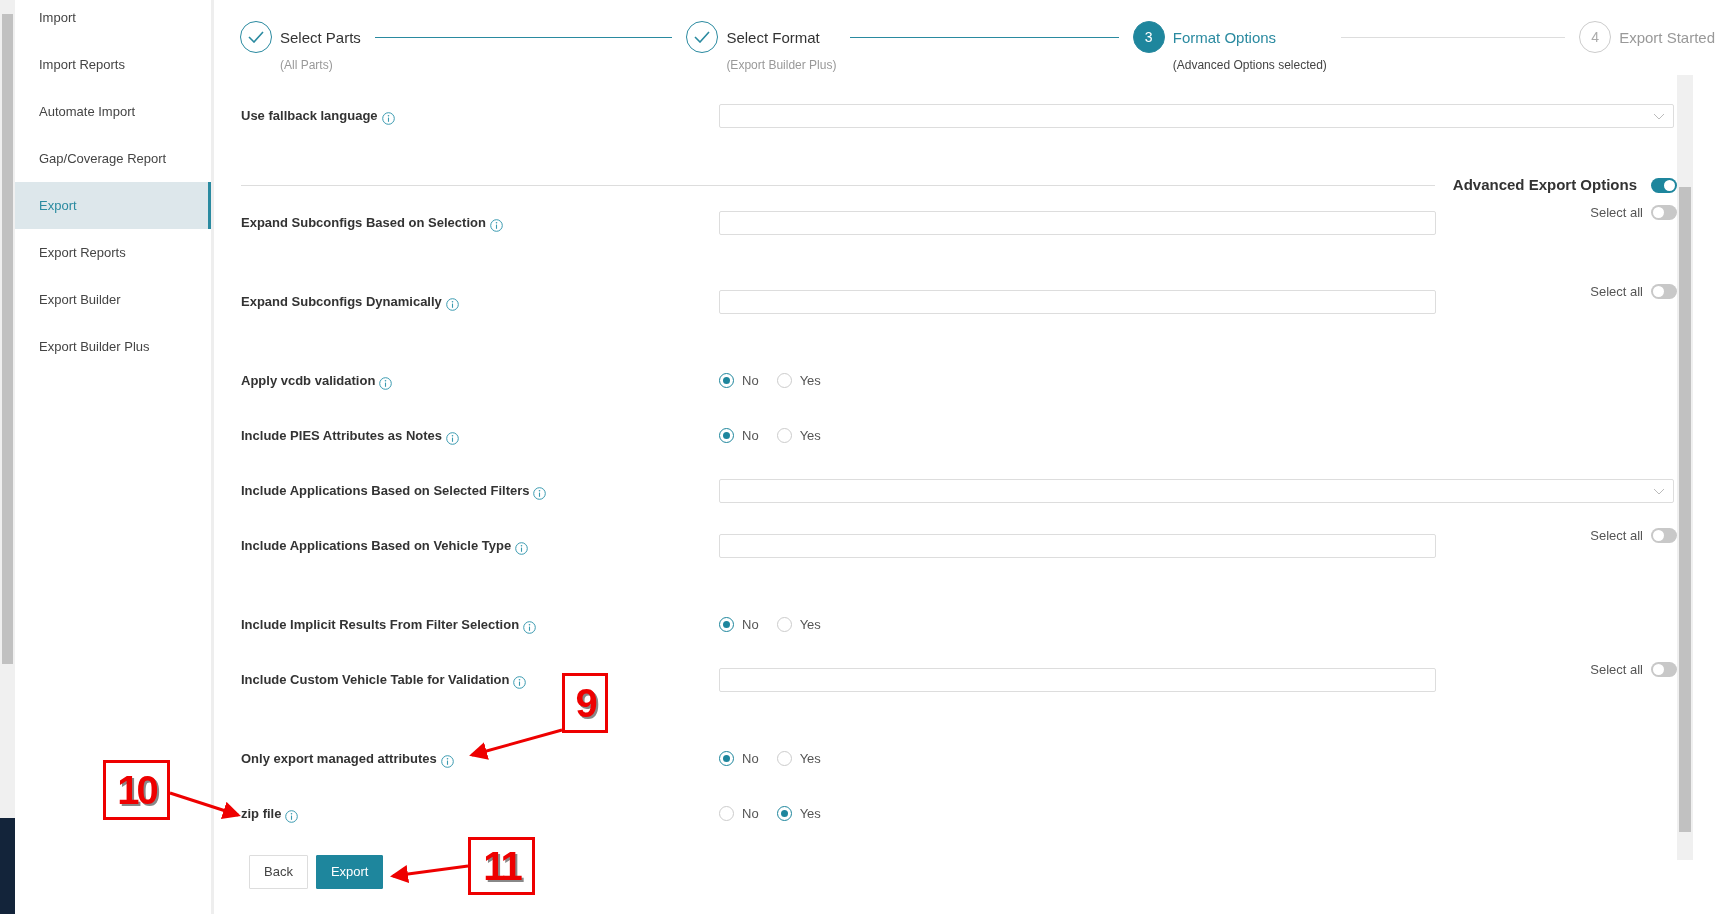 The width and height of the screenshot is (1715, 914). I want to click on step-sublabel: (Export Builder Plus), so click(781, 65).